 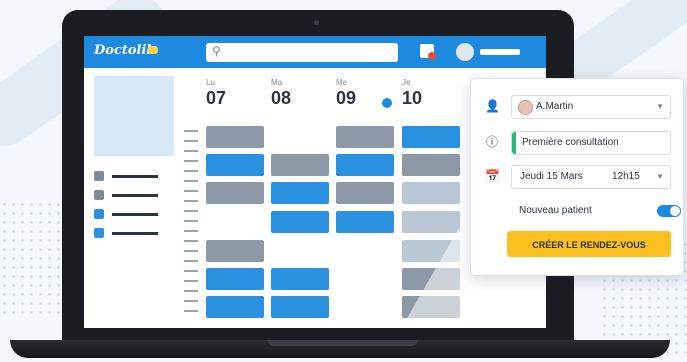 I want to click on info-icon: ⓘ, so click(x=491, y=142).